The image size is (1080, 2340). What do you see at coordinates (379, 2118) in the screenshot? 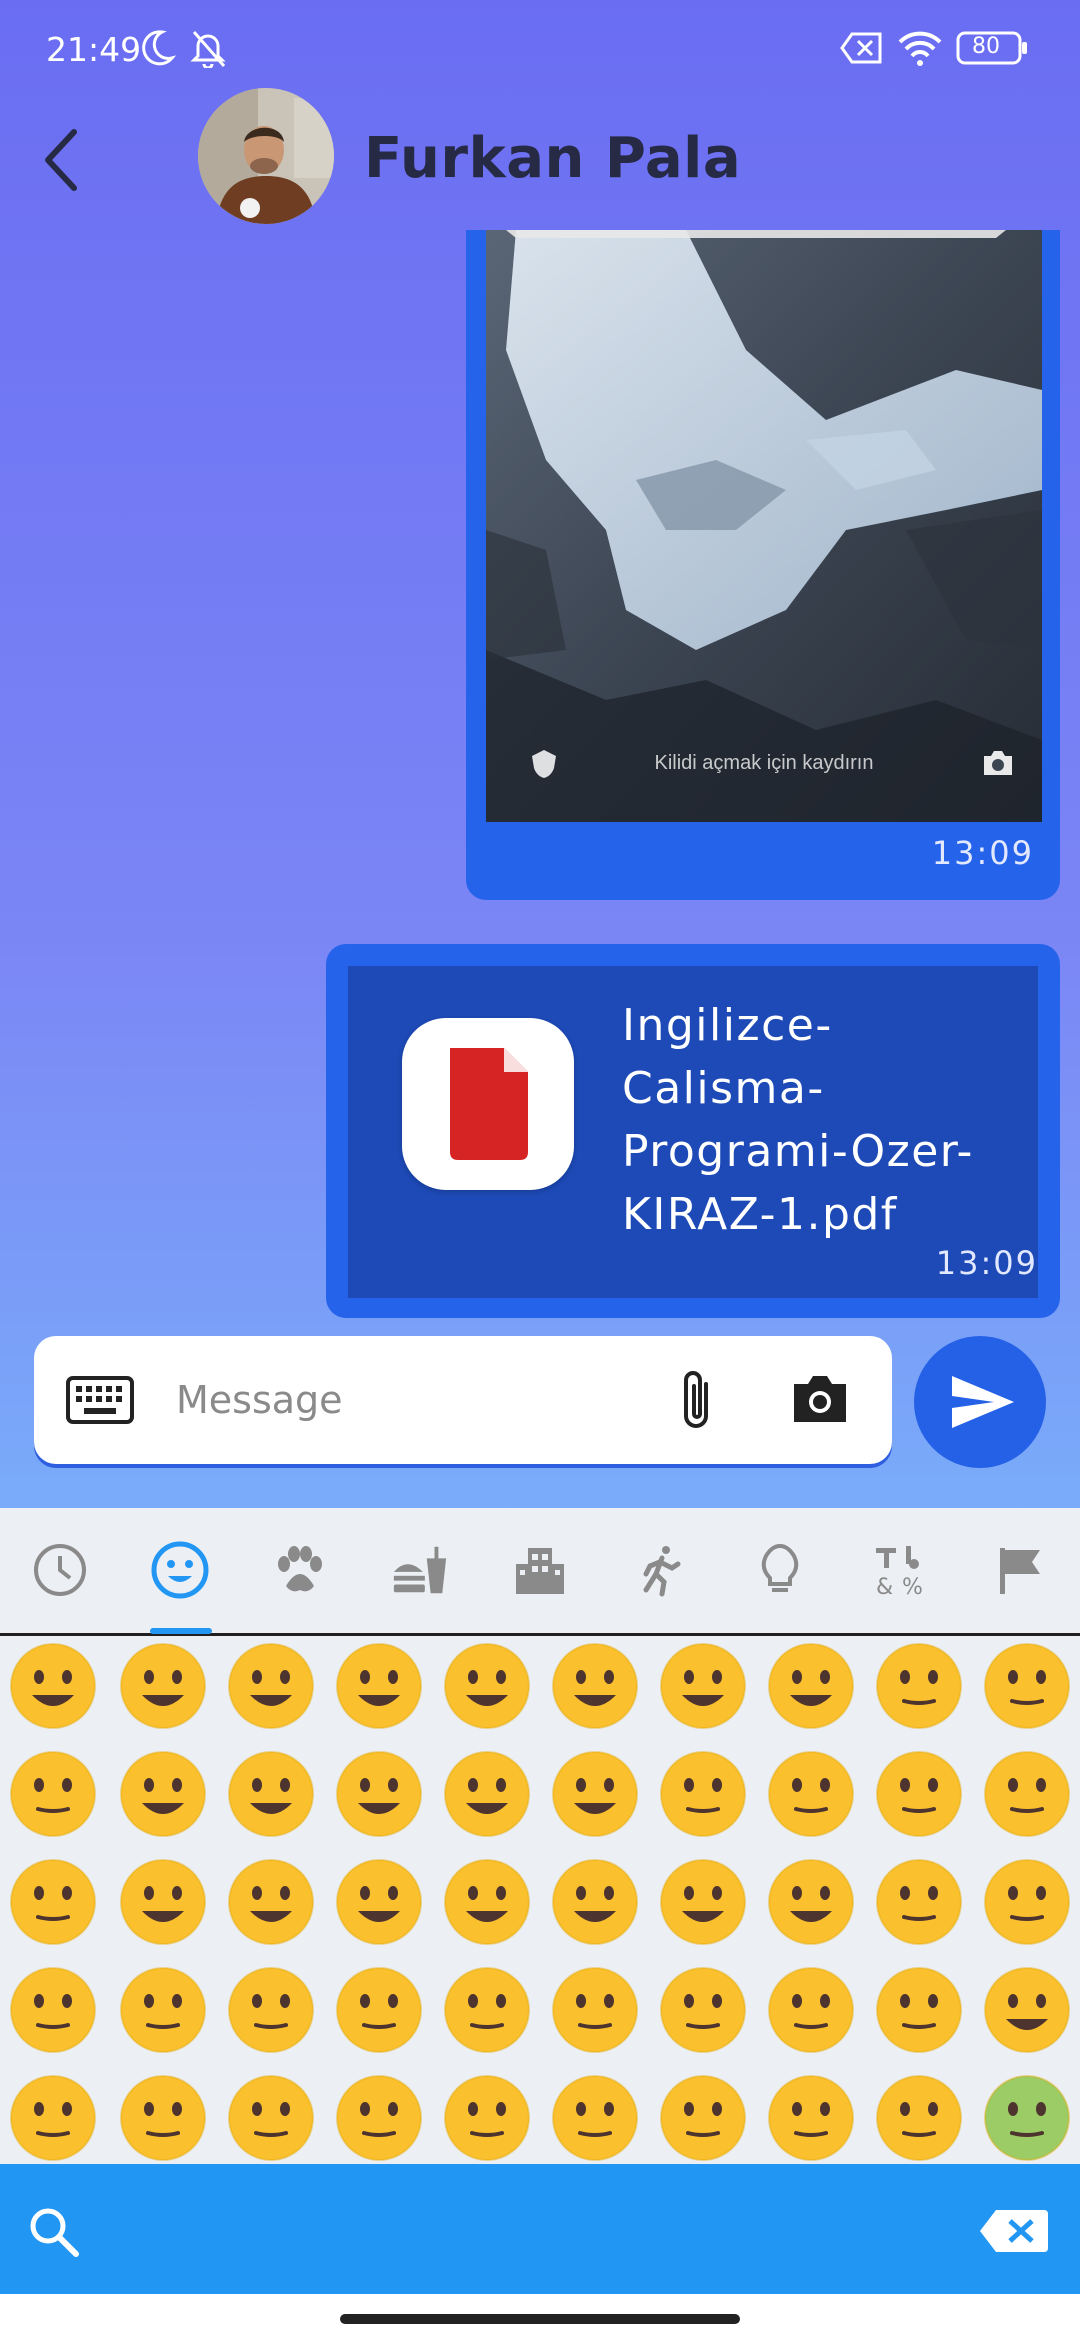
I see `emoji-sleepy` at bounding box center [379, 2118].